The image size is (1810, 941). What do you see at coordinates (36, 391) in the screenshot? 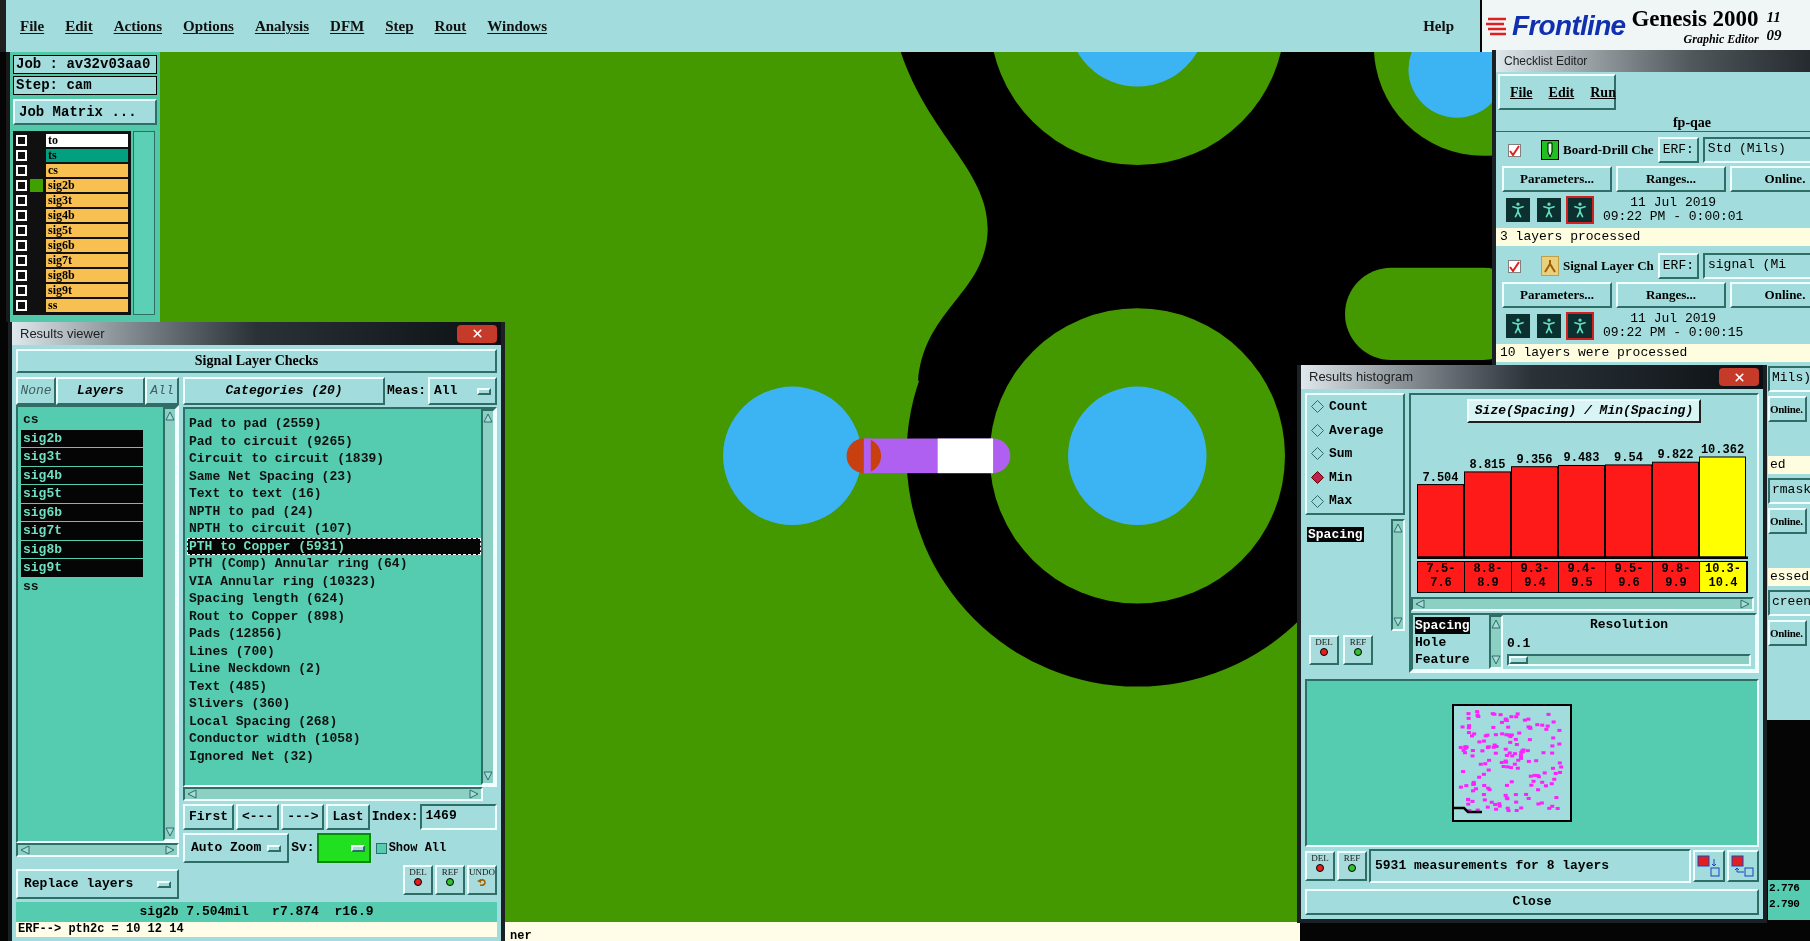
I see `select-none-button: None` at bounding box center [36, 391].